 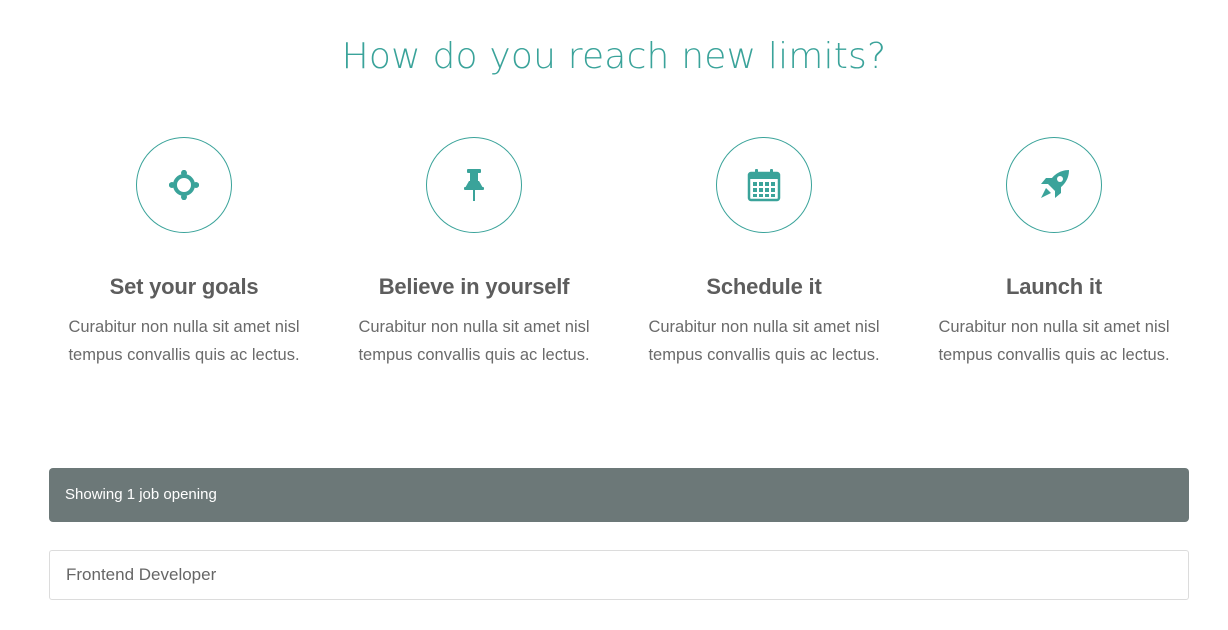 I want to click on feature-title: Set your goals, so click(x=184, y=286).